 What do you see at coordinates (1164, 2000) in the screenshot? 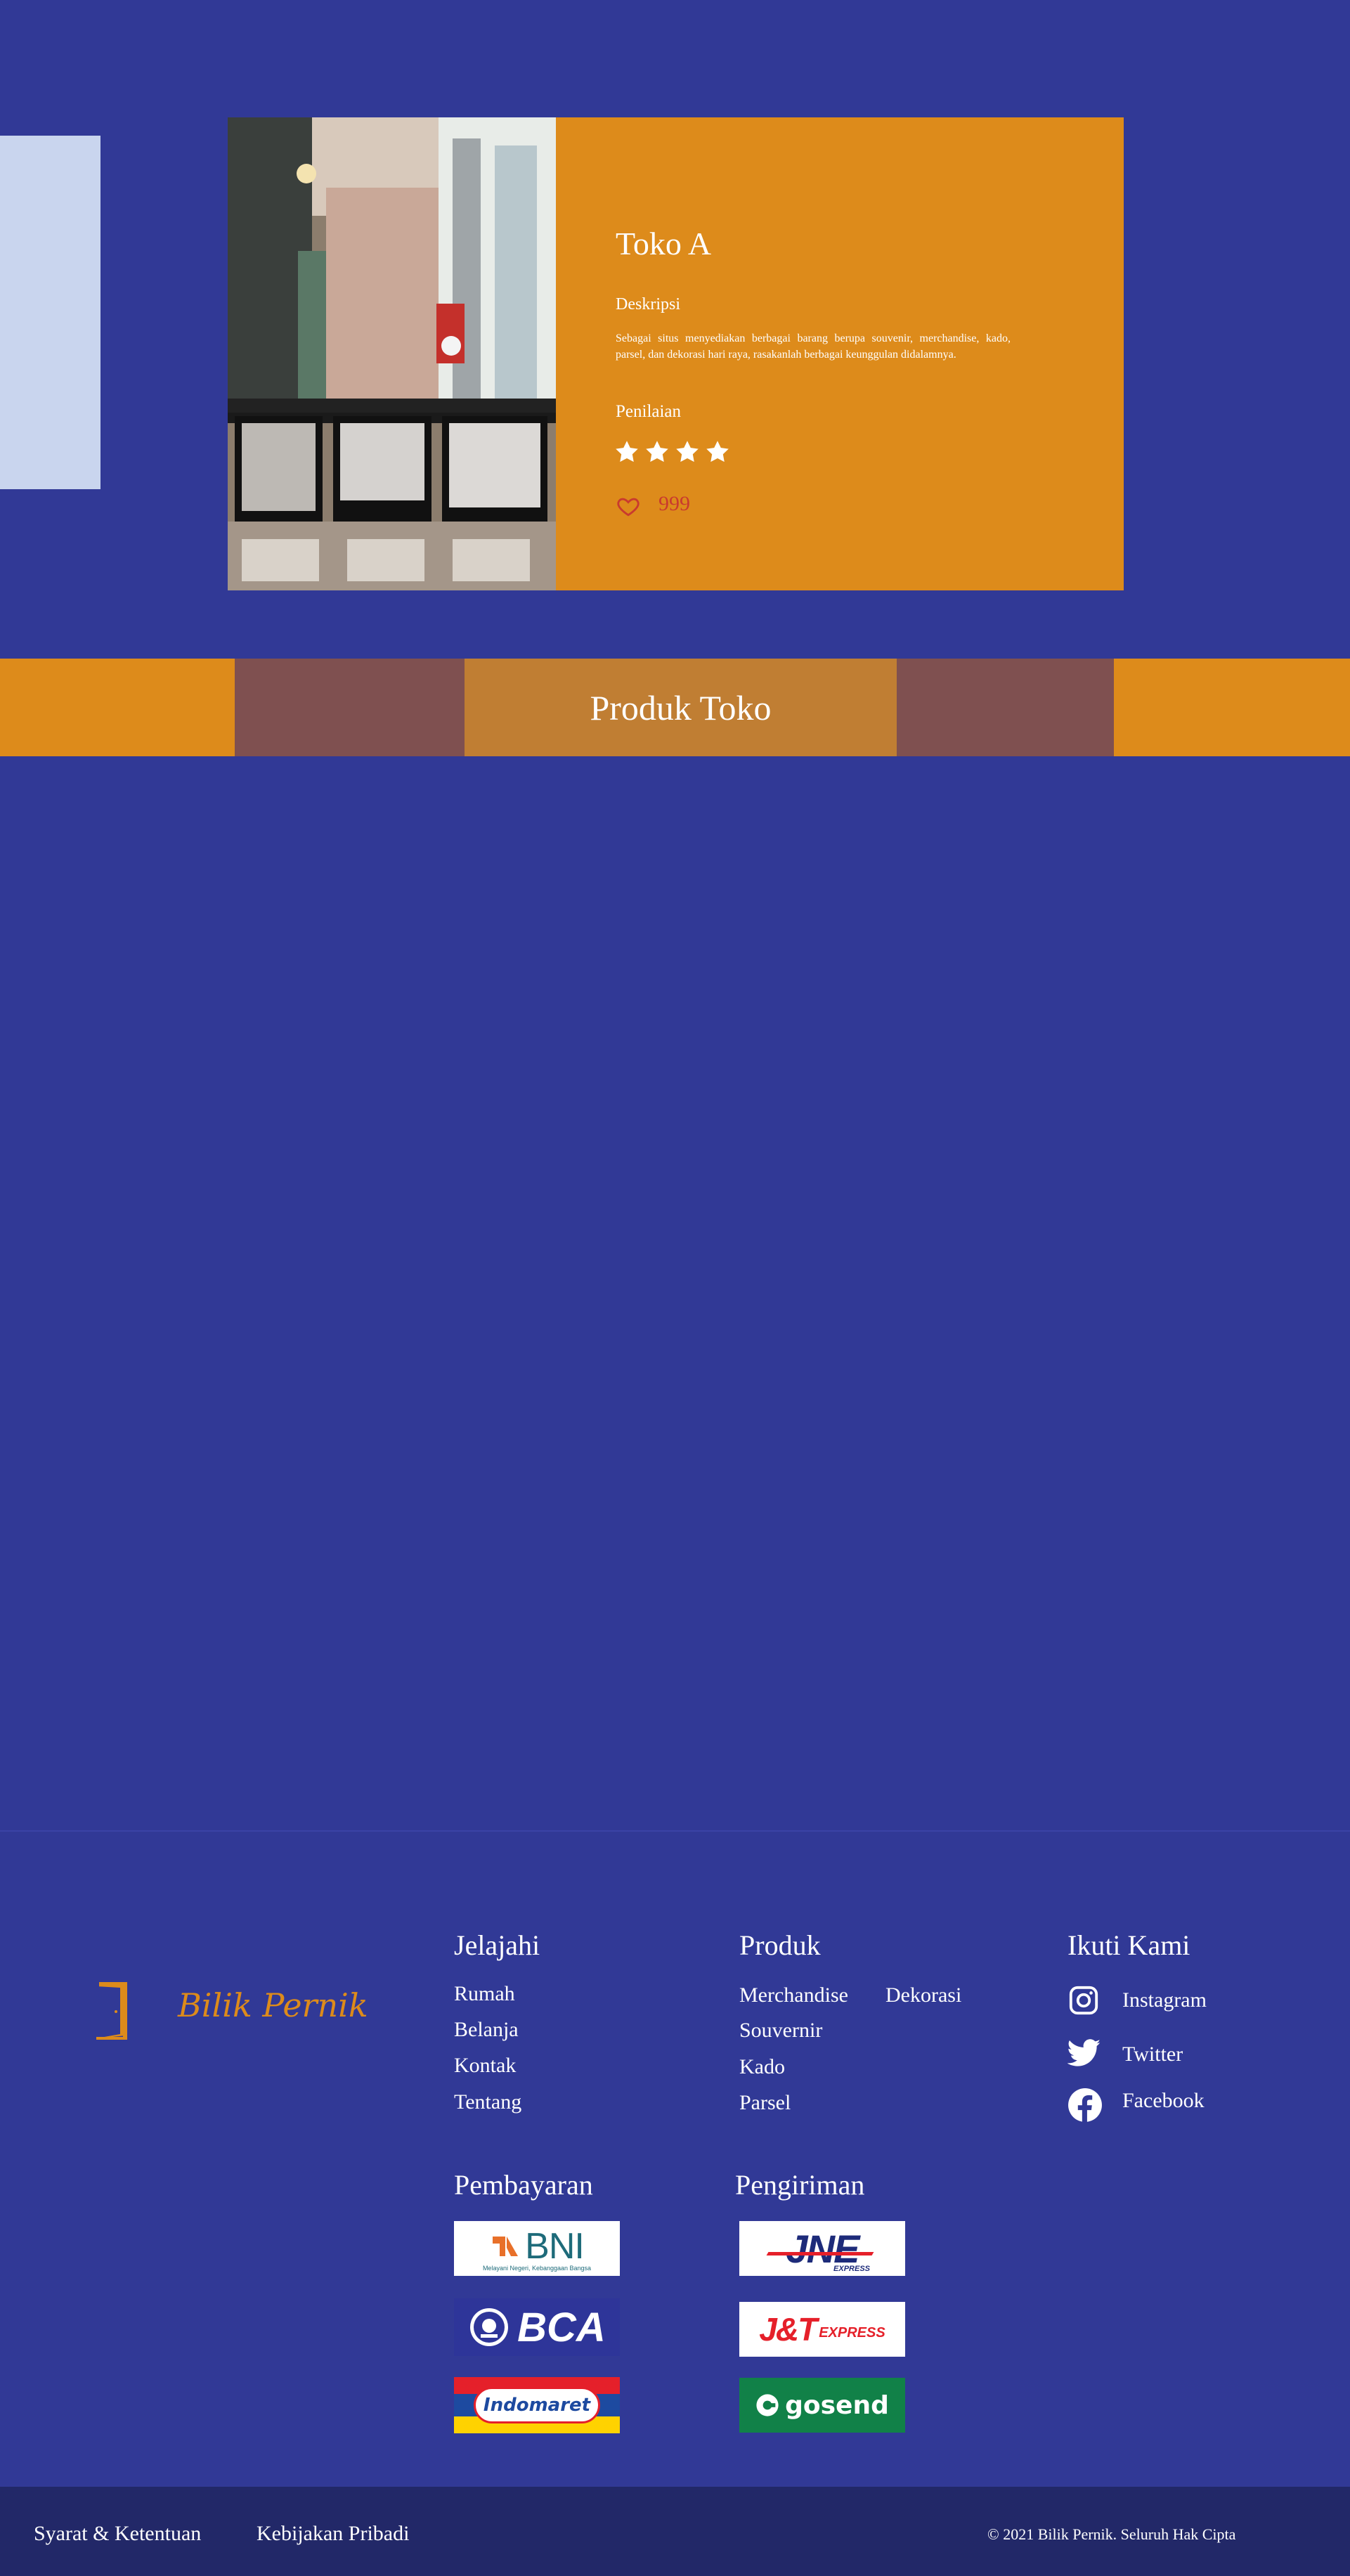
I see `link-instagram: Instagram` at bounding box center [1164, 2000].